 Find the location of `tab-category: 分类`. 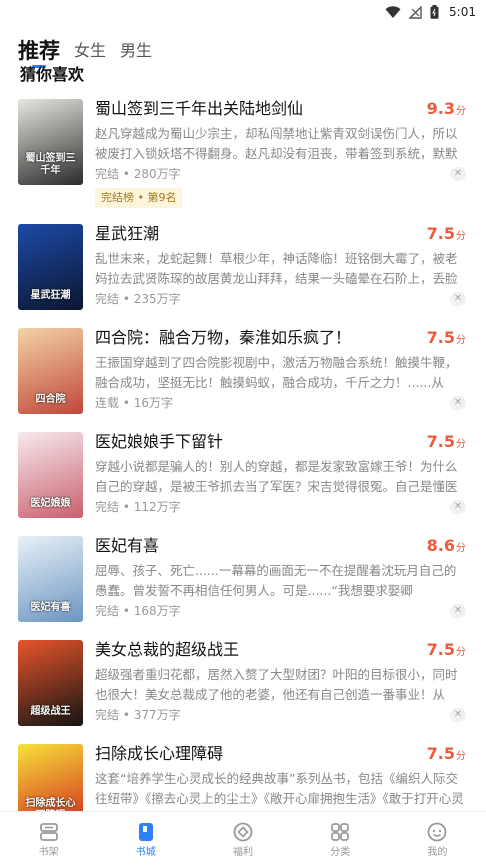

tab-category: 分类 is located at coordinates (340, 838).